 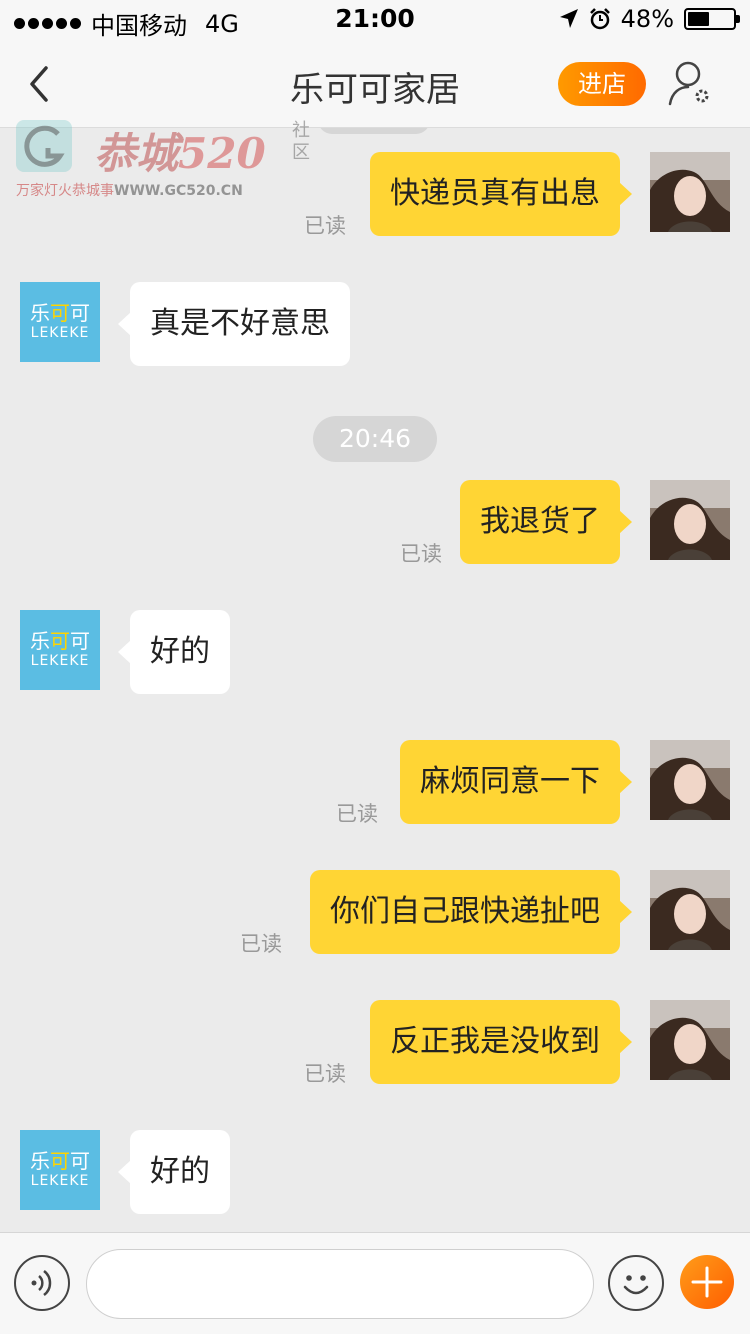 What do you see at coordinates (44, 146) in the screenshot?
I see `watermark-logo-icon` at bounding box center [44, 146].